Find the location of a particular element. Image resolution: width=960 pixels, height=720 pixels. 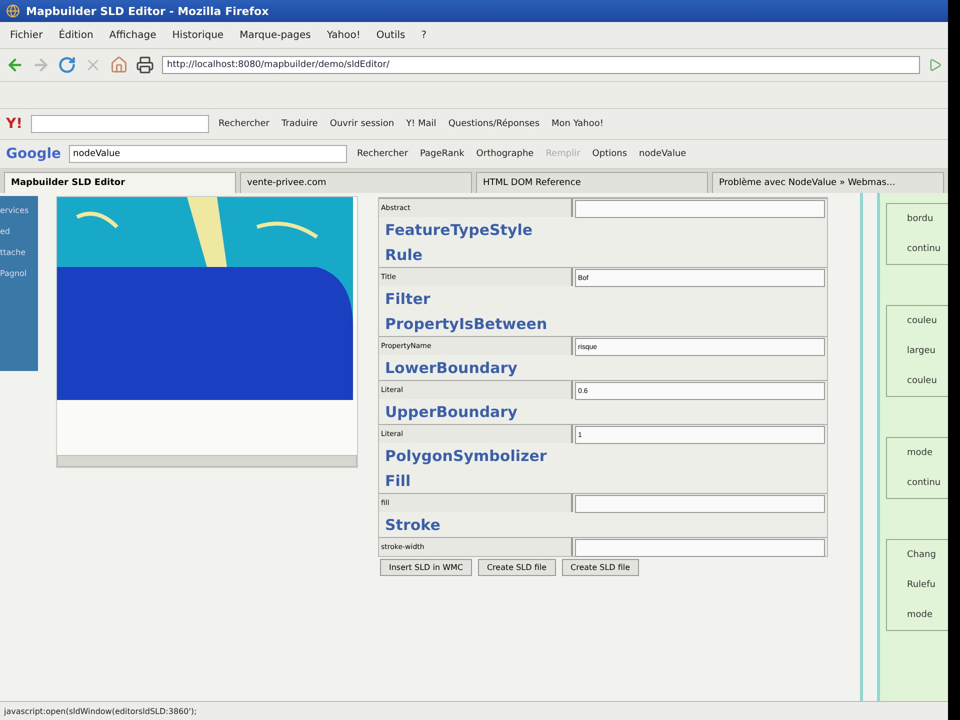

legend-text: Chang is located at coordinates (922, 555).